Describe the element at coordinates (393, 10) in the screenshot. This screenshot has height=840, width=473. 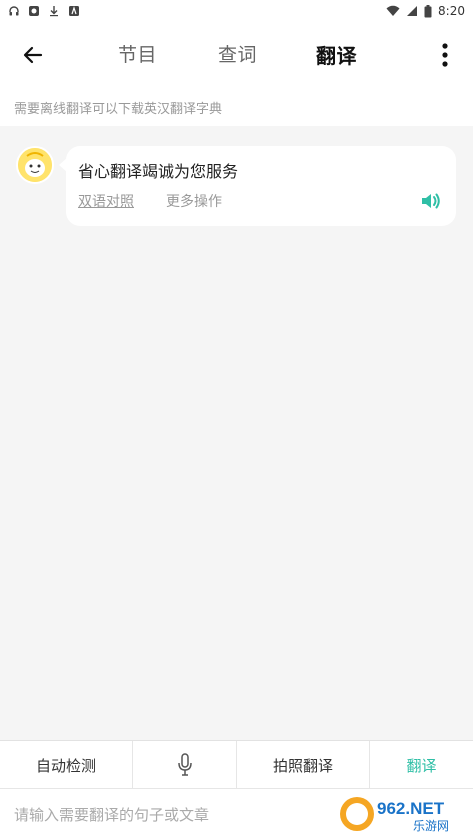
I see `wifi-icon` at that location.